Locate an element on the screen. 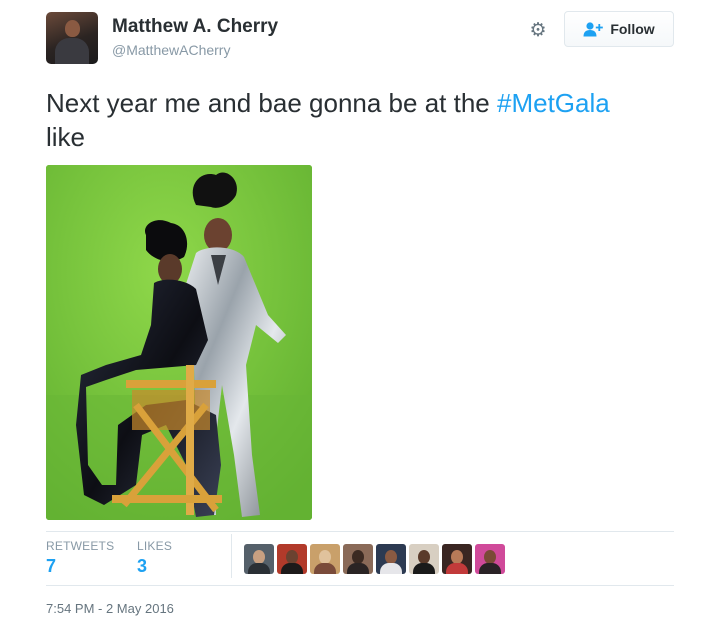 The image size is (720, 627). likers-avatars is located at coordinates (374, 559).